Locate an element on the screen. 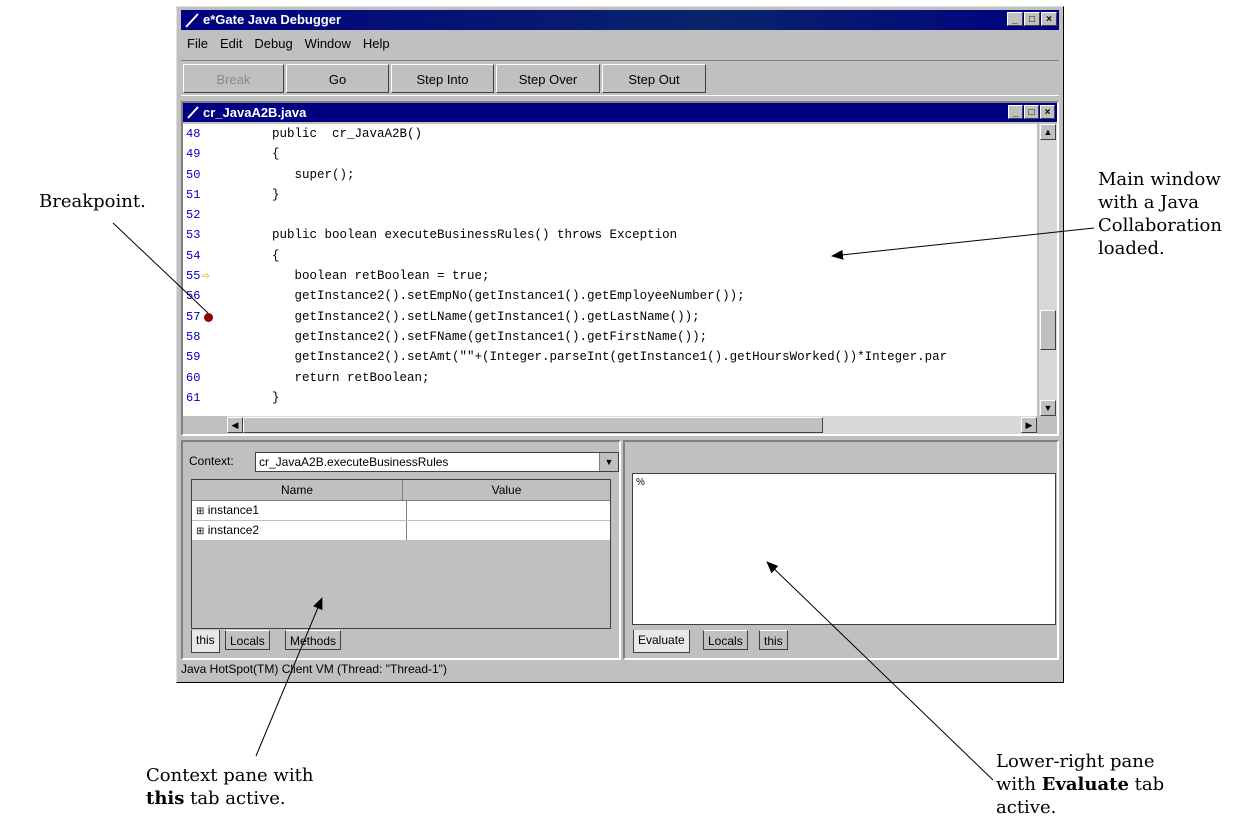 The height and width of the screenshot is (831, 1256). breakpoint-pointer is located at coordinates (160, 268).